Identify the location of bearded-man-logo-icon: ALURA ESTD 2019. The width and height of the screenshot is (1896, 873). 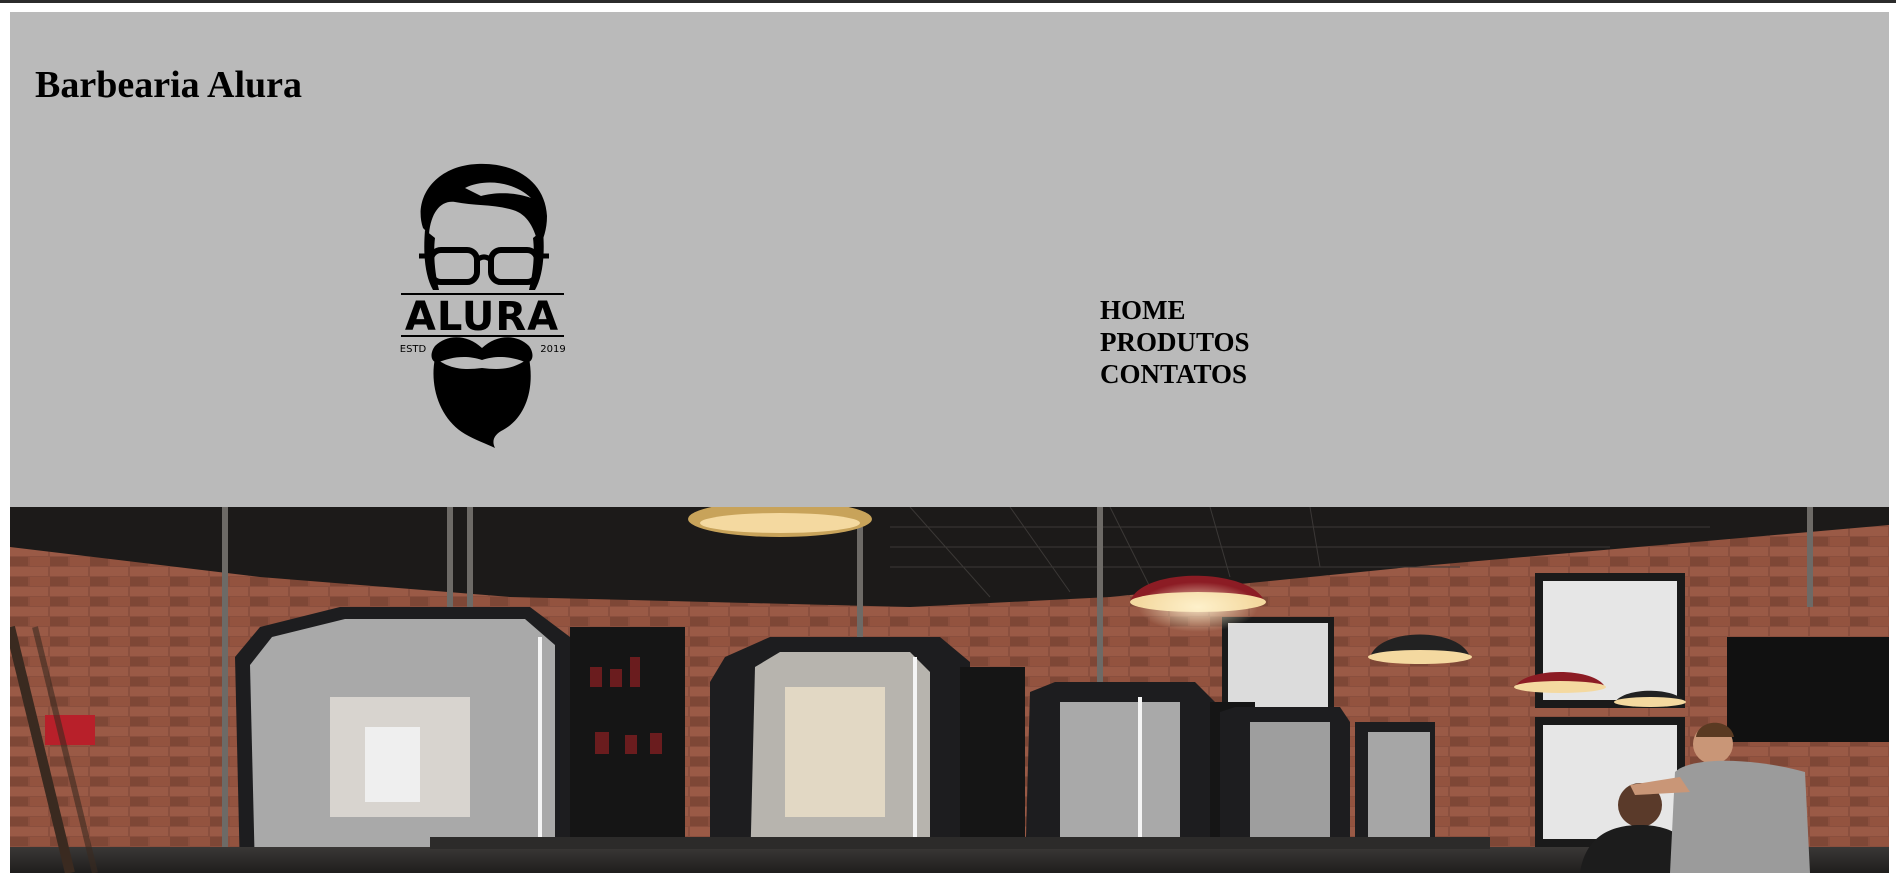
(483, 305).